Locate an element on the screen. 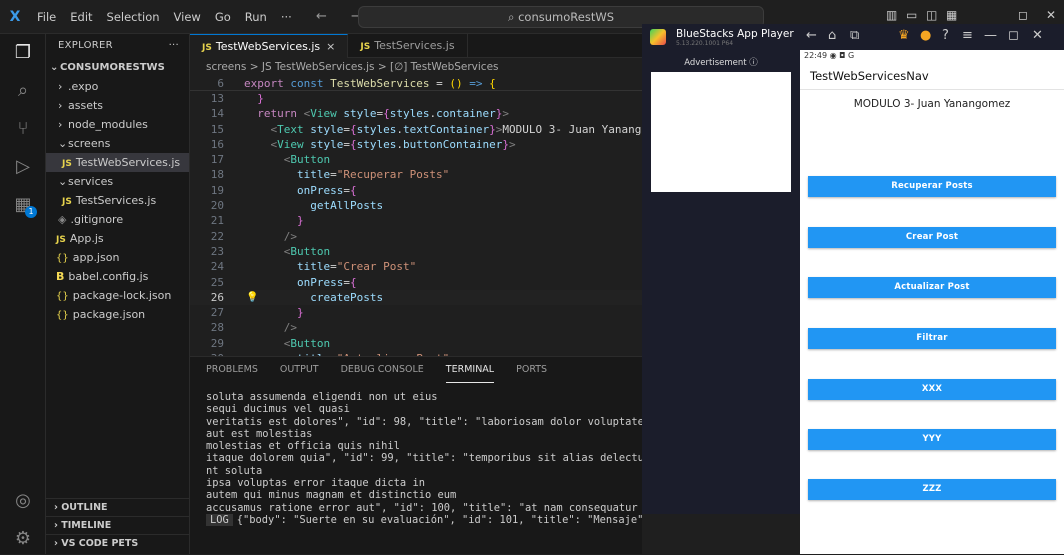 The width and height of the screenshot is (1064, 555). yyy-button: YYY is located at coordinates (932, 439).